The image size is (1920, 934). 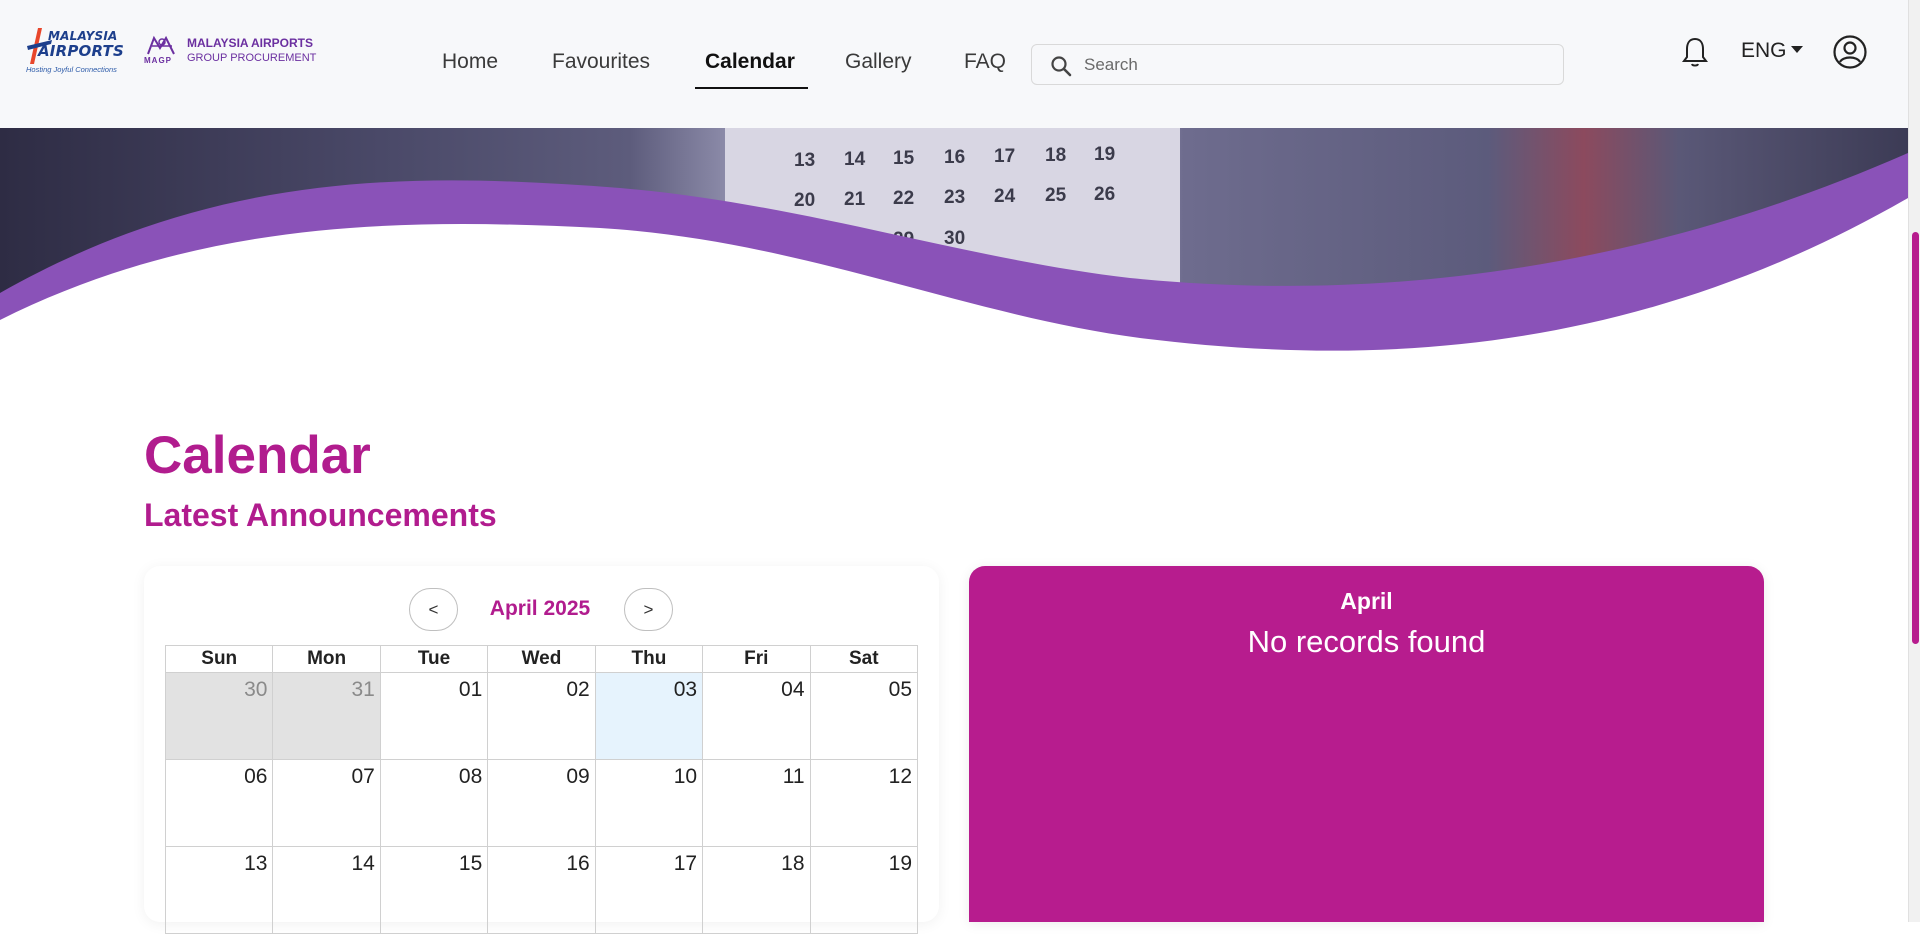 I want to click on chevron-down-icon, so click(x=1796, y=49).